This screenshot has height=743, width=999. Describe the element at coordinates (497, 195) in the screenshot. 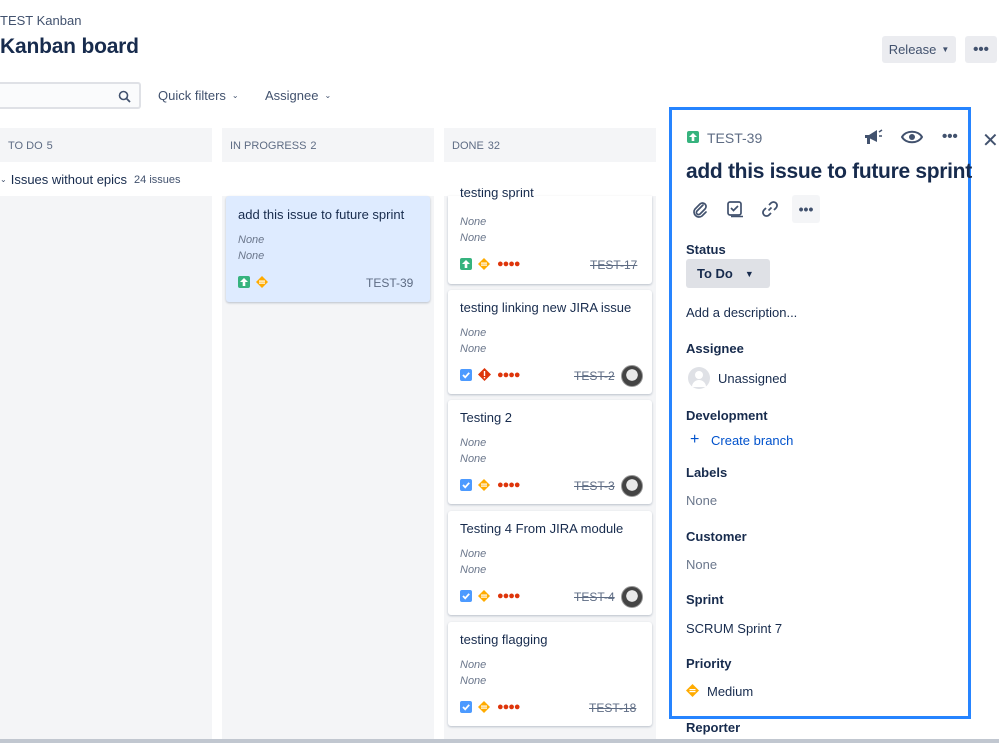

I see `card-title-clip: testing sprint` at that location.